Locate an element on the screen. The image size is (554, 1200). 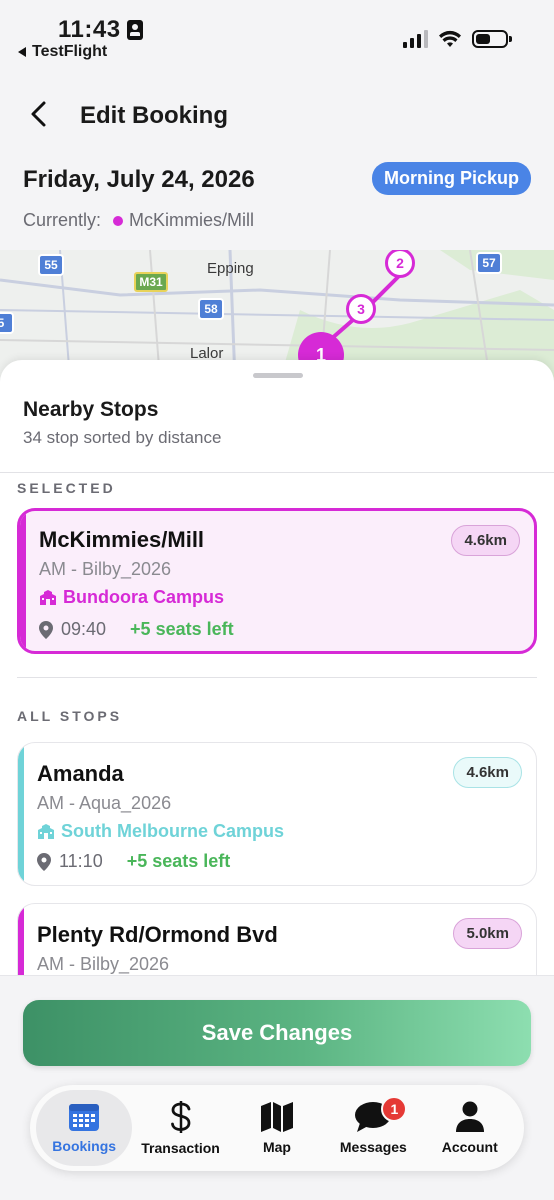
route-shield: M31 is located at coordinates (151, 282).